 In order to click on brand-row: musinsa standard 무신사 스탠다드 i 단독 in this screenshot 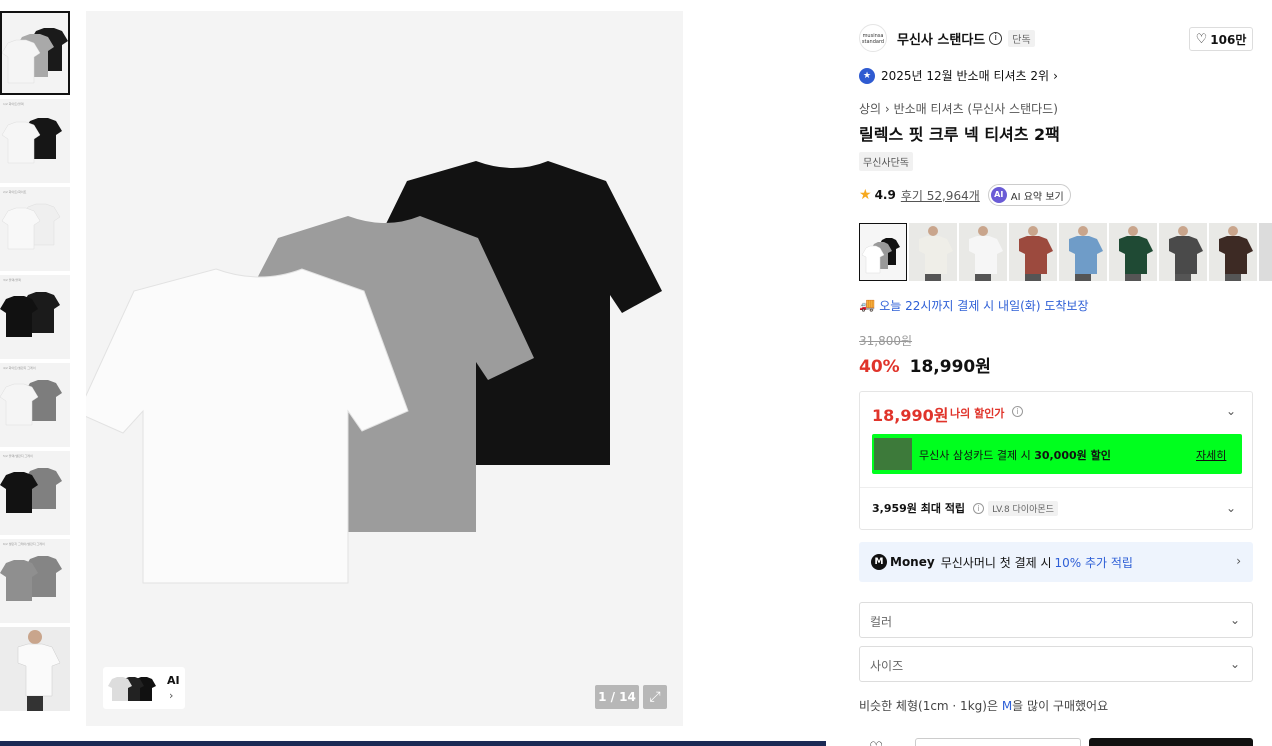, I will do `click(947, 38)`.